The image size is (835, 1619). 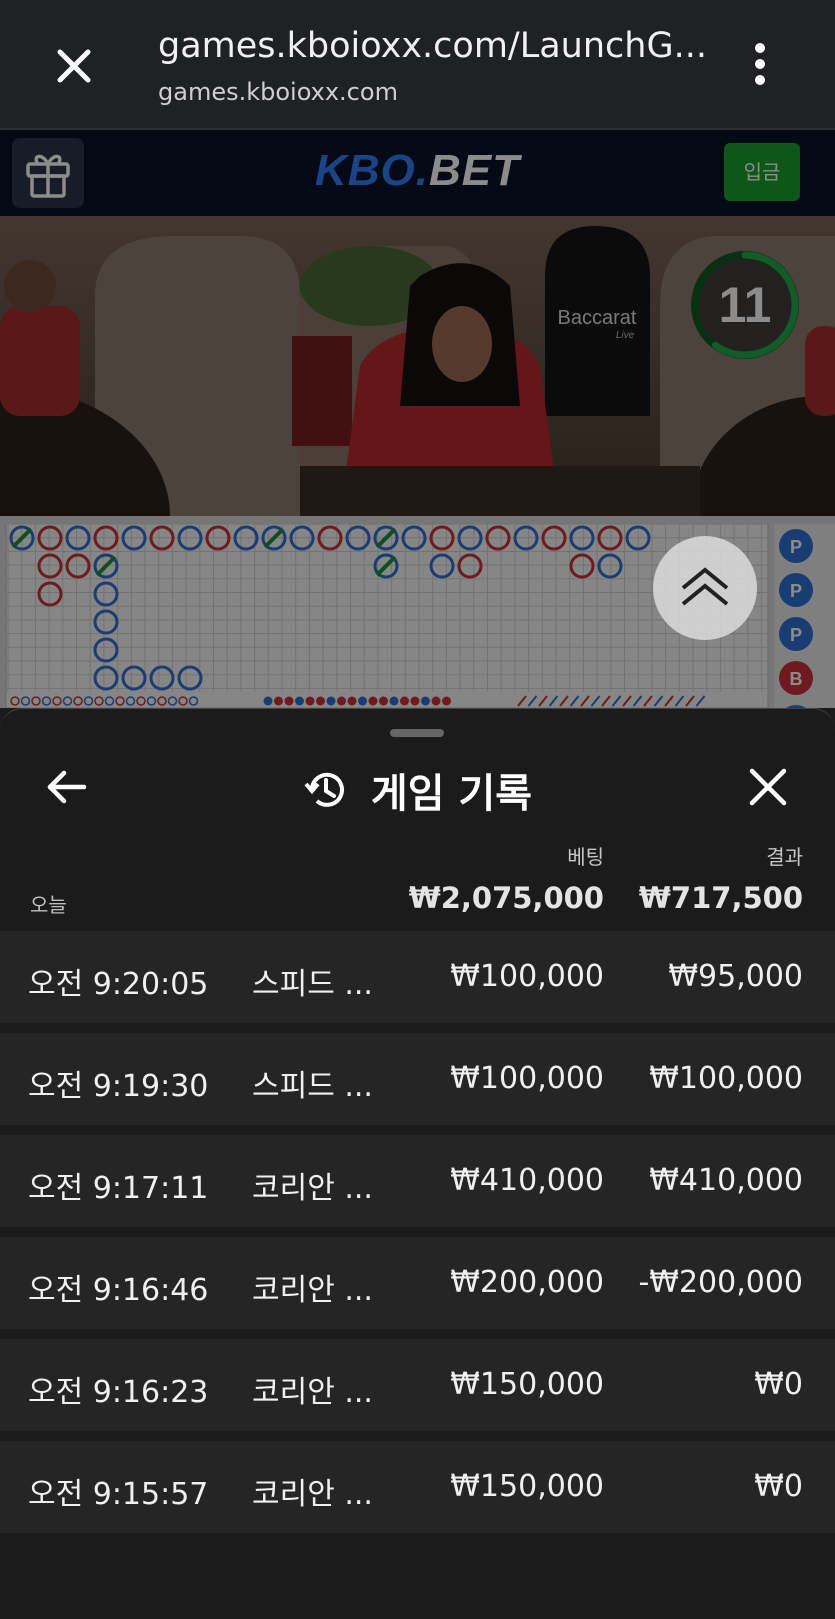 I want to click on history-row: 오전 9:15:57 코리안 ... ₩150,000 ₩0, so click(x=417, y=1487).